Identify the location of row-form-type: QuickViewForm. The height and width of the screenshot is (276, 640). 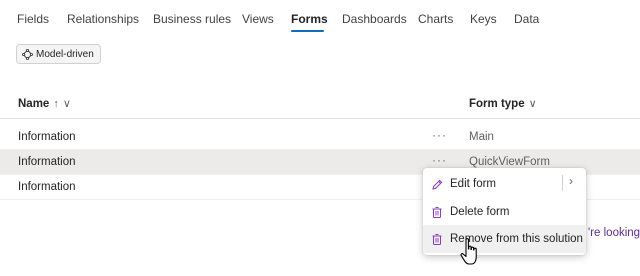
(509, 162).